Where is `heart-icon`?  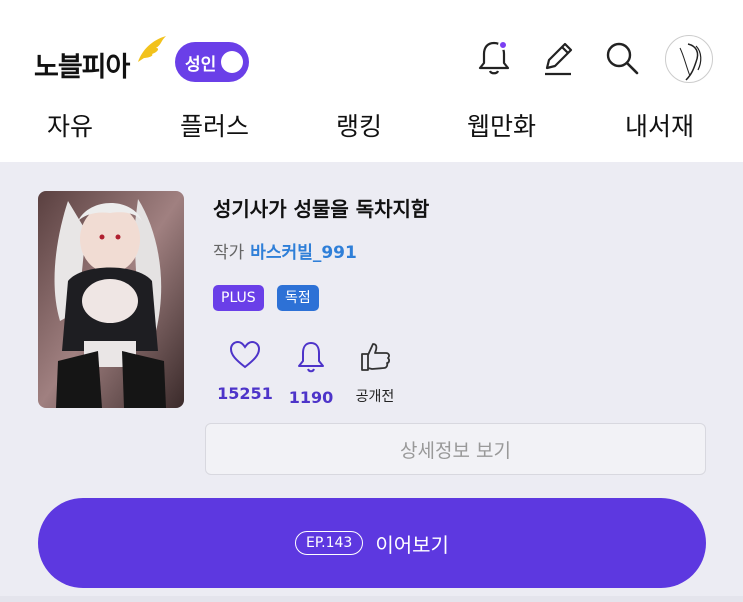
heart-icon is located at coordinates (245, 354).